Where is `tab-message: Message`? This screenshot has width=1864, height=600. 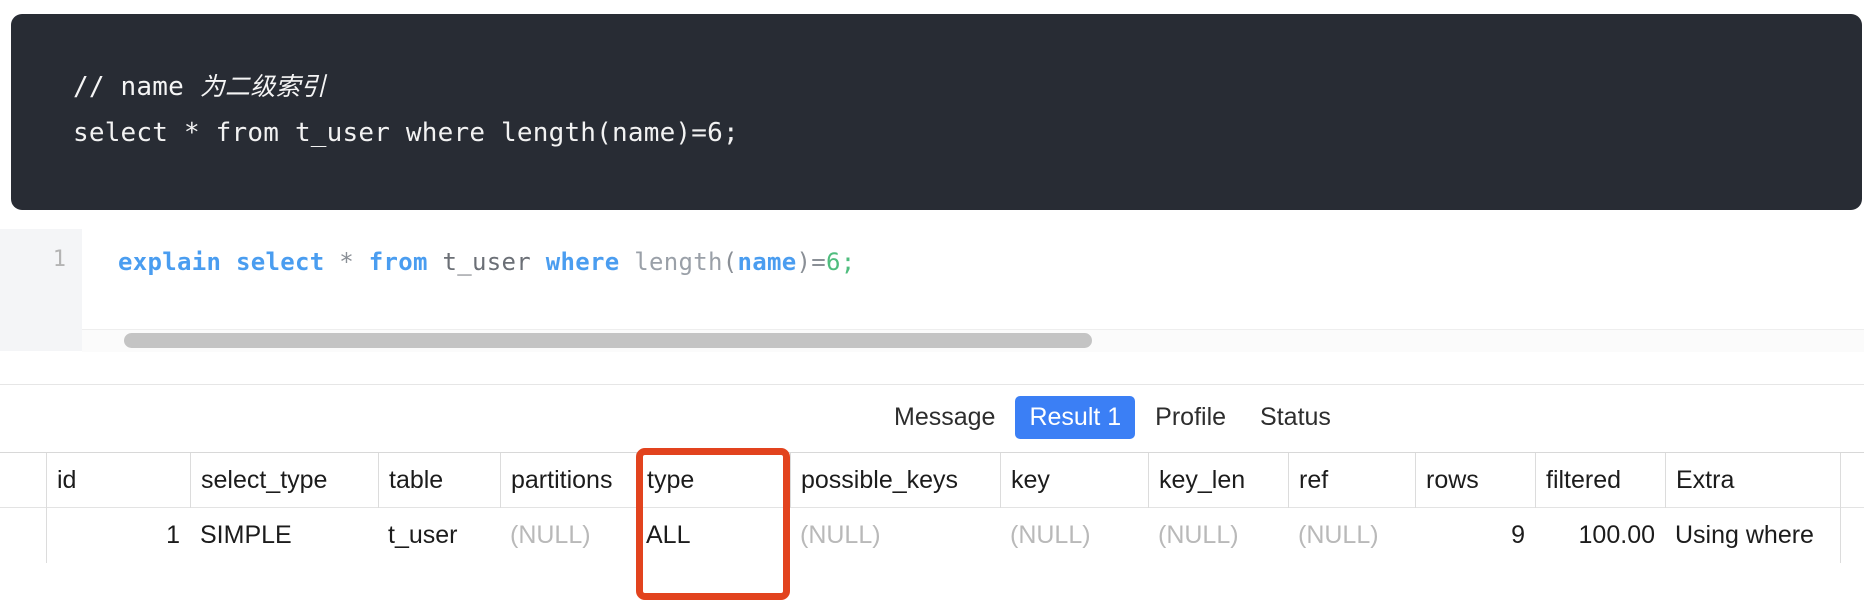 tab-message: Message is located at coordinates (944, 417).